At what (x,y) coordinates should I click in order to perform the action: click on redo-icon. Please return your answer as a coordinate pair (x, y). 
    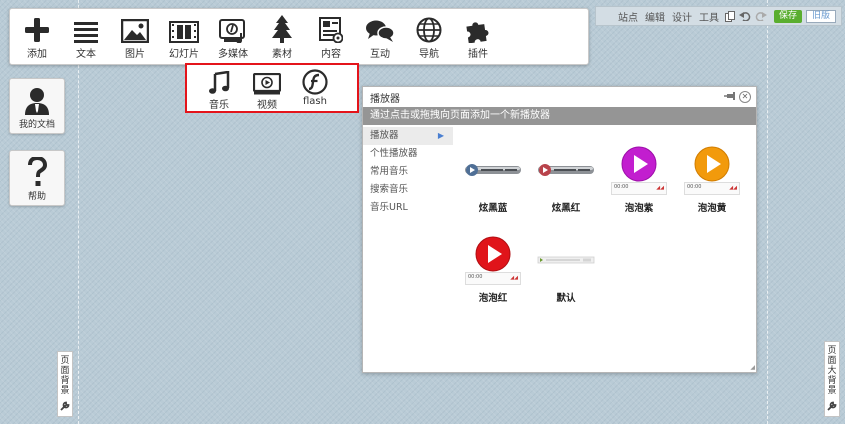
    Looking at the image, I should click on (761, 16).